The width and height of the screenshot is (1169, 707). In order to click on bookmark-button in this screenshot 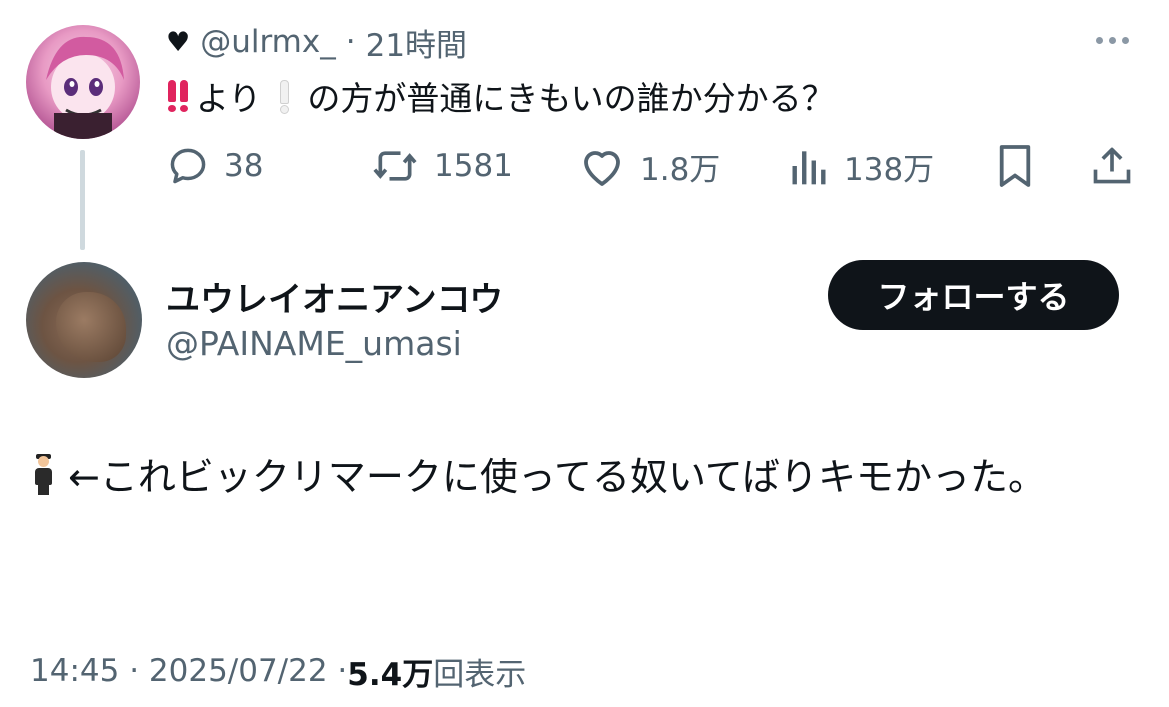, I will do `click(1015, 166)`.